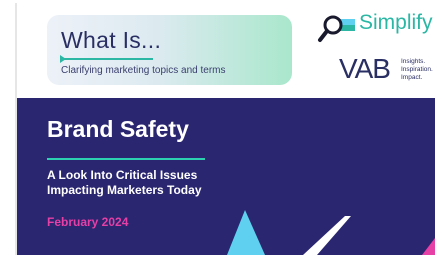 The image size is (442, 265). I want to click on simplify-logo: Simplify, so click(375, 29).